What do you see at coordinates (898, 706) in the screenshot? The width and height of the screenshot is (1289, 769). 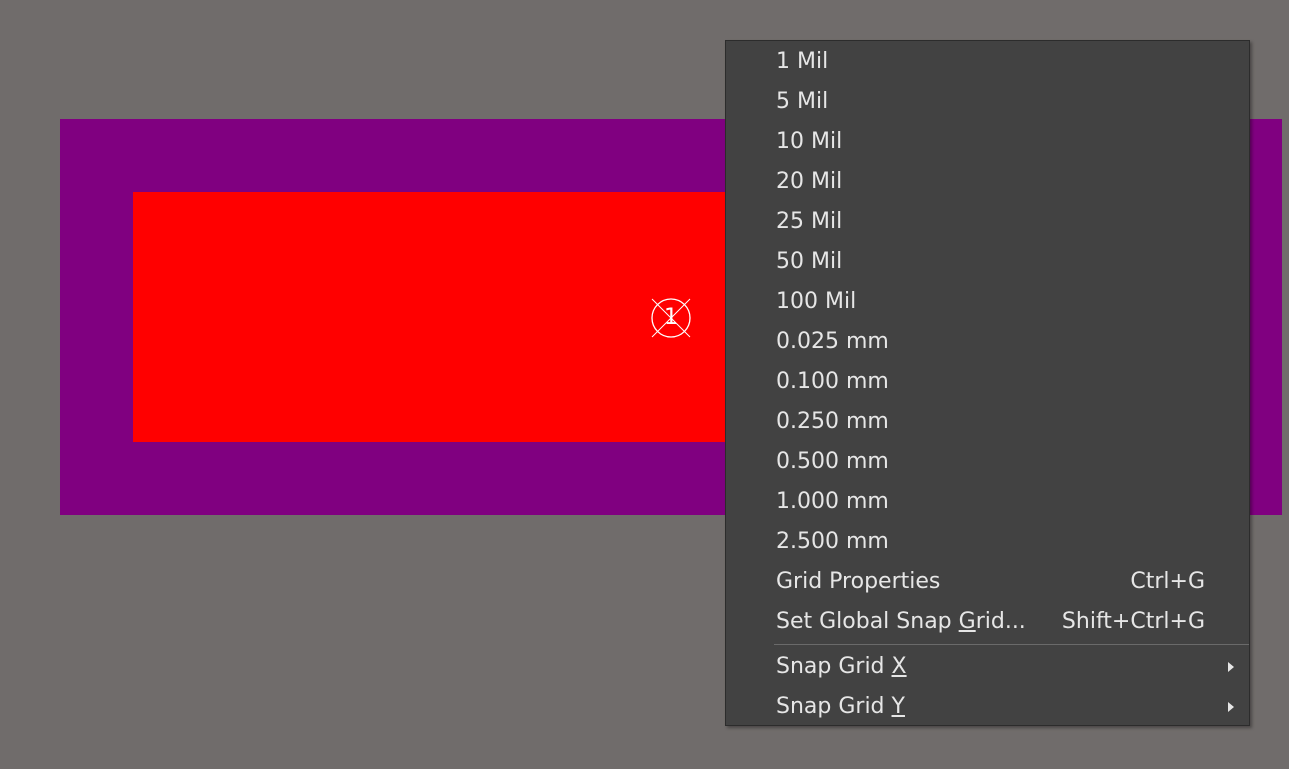 I see `accelerator-key: Y` at bounding box center [898, 706].